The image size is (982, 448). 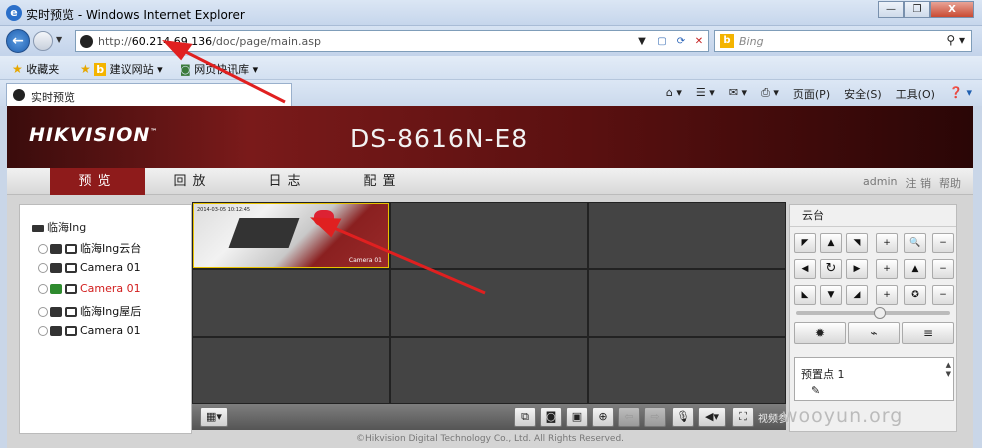 I want to click on next-page-button: ⇨, so click(x=655, y=417).